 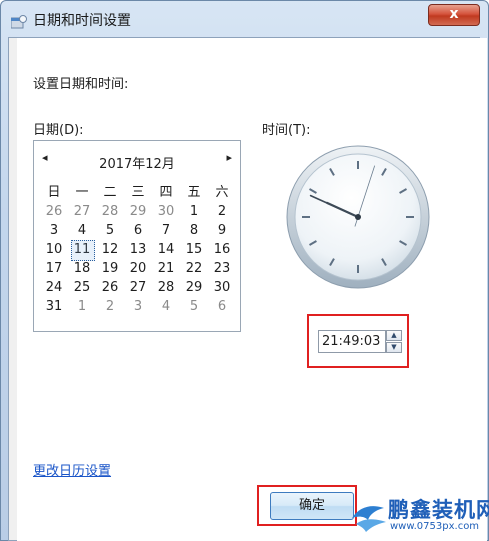 I want to click on calendar-day: 18, so click(x=82, y=268).